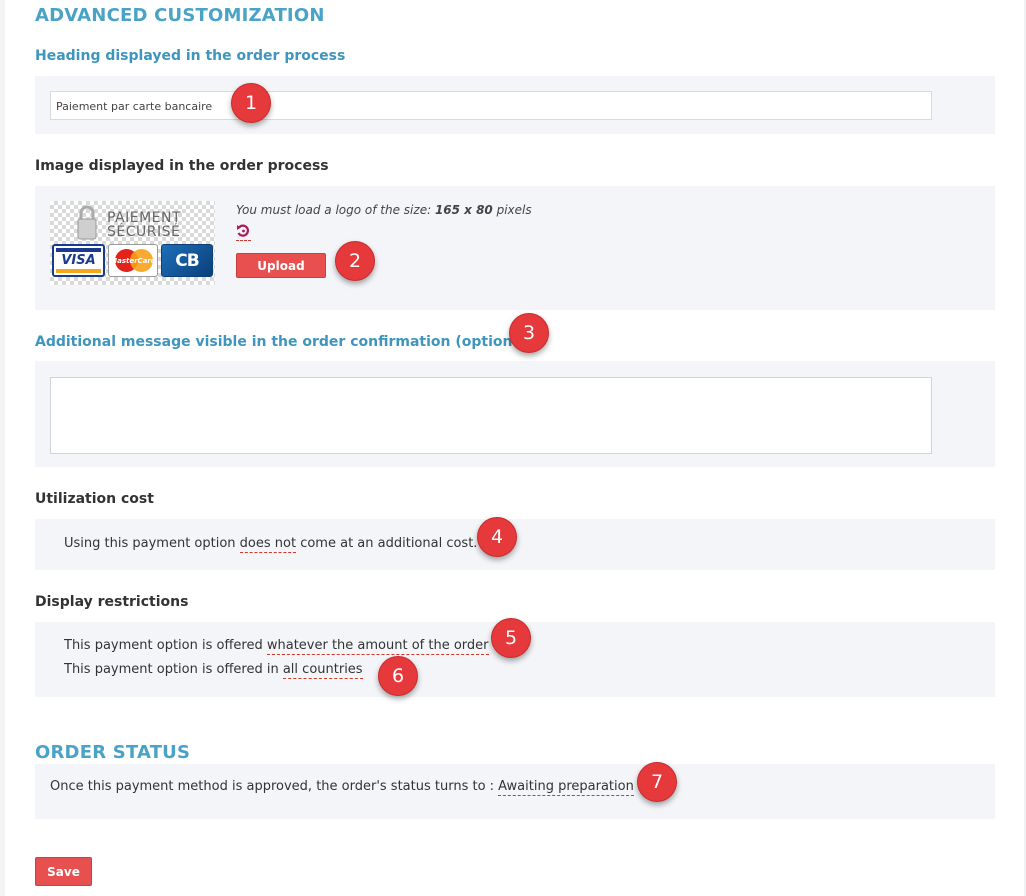 This screenshot has width=1026, height=896. What do you see at coordinates (529, 333) in the screenshot?
I see `marker-3: 3` at bounding box center [529, 333].